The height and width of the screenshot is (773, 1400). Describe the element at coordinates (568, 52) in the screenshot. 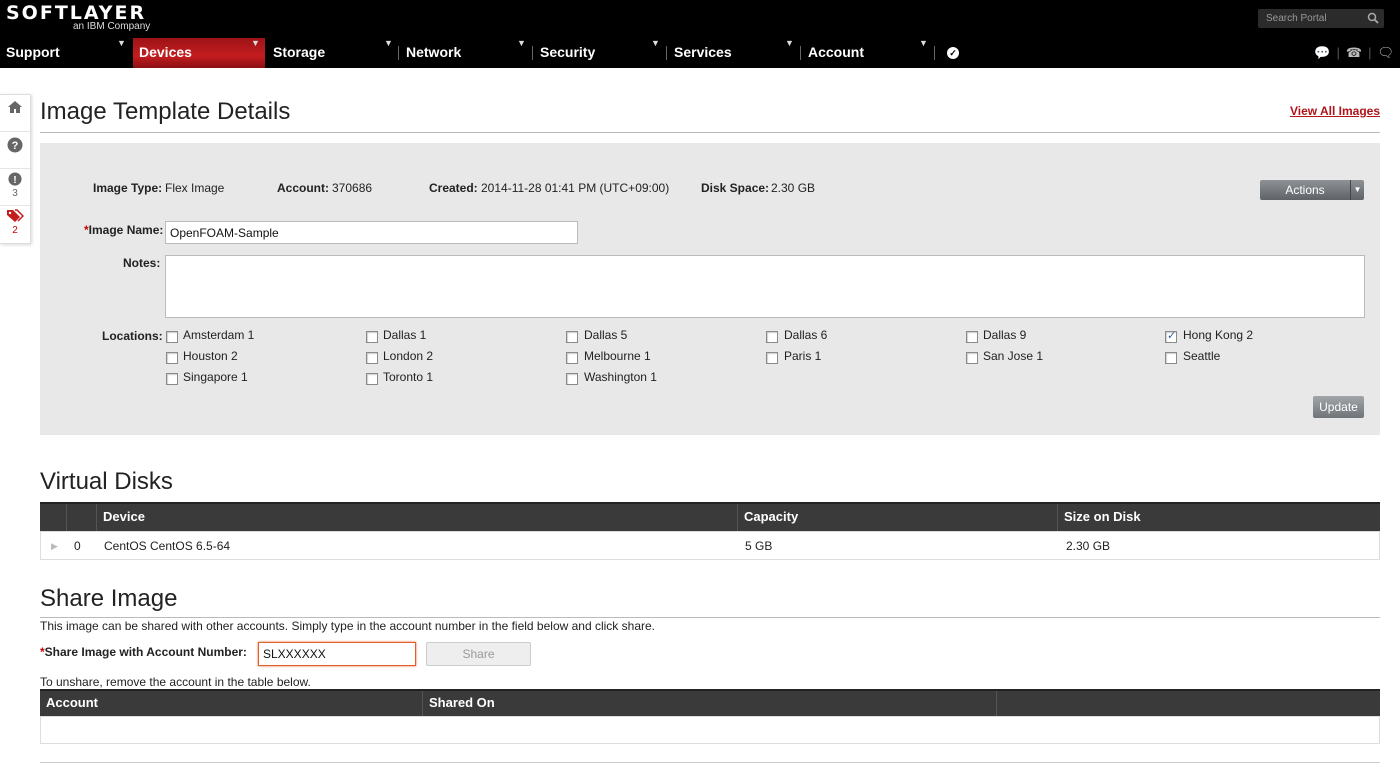

I see `nav-label: Security` at that location.